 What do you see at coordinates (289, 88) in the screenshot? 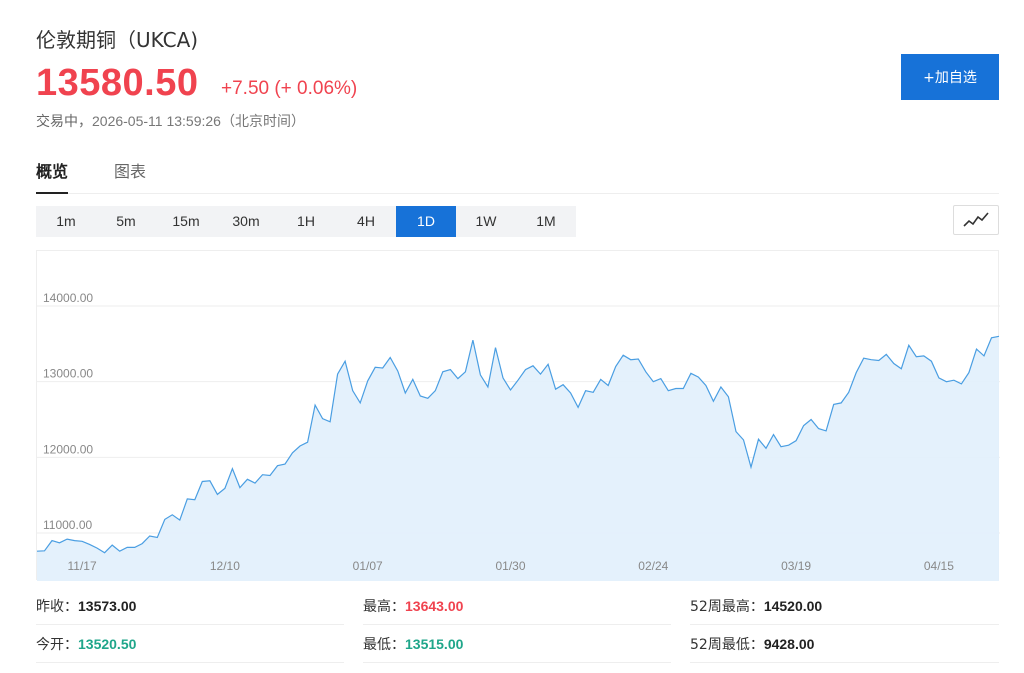
I see `price-change: +7.50 (+ 0.06%)` at bounding box center [289, 88].